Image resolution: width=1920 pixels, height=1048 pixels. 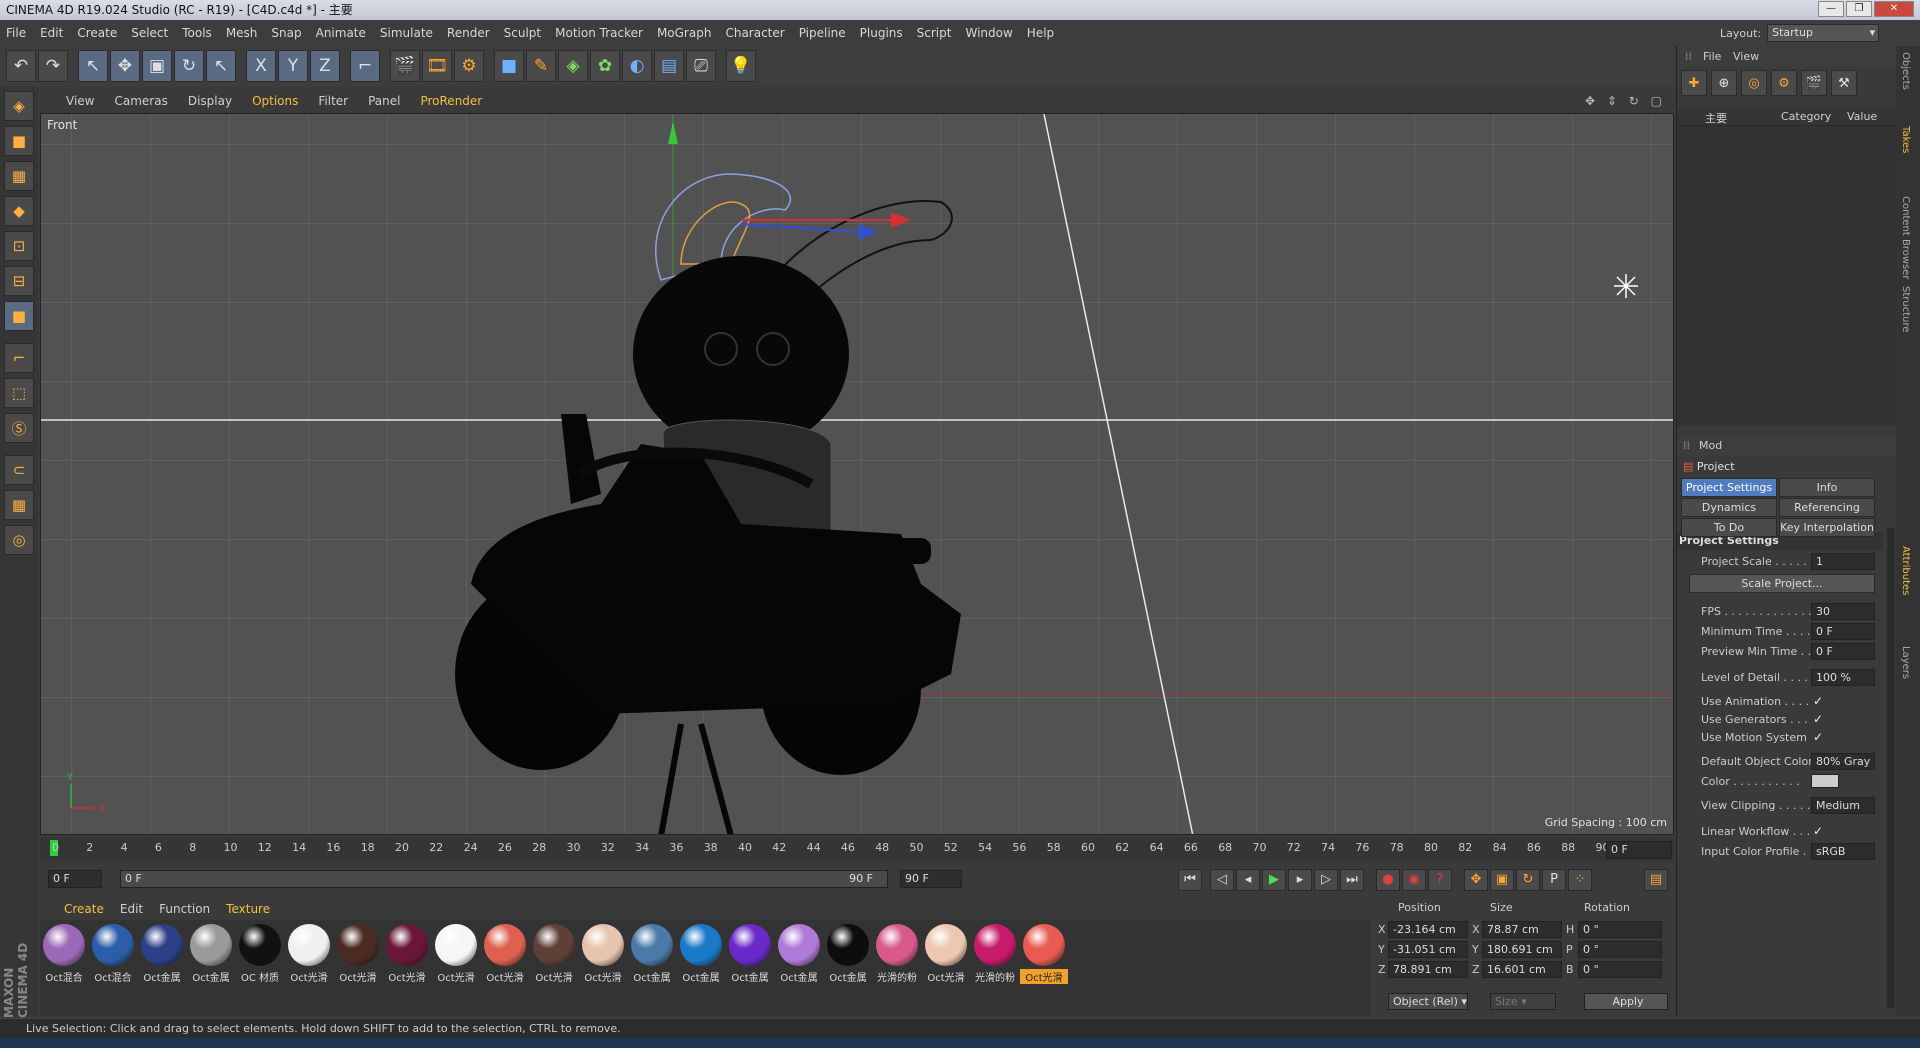 I want to click on viewport-menu-filter: Filter, so click(x=333, y=101).